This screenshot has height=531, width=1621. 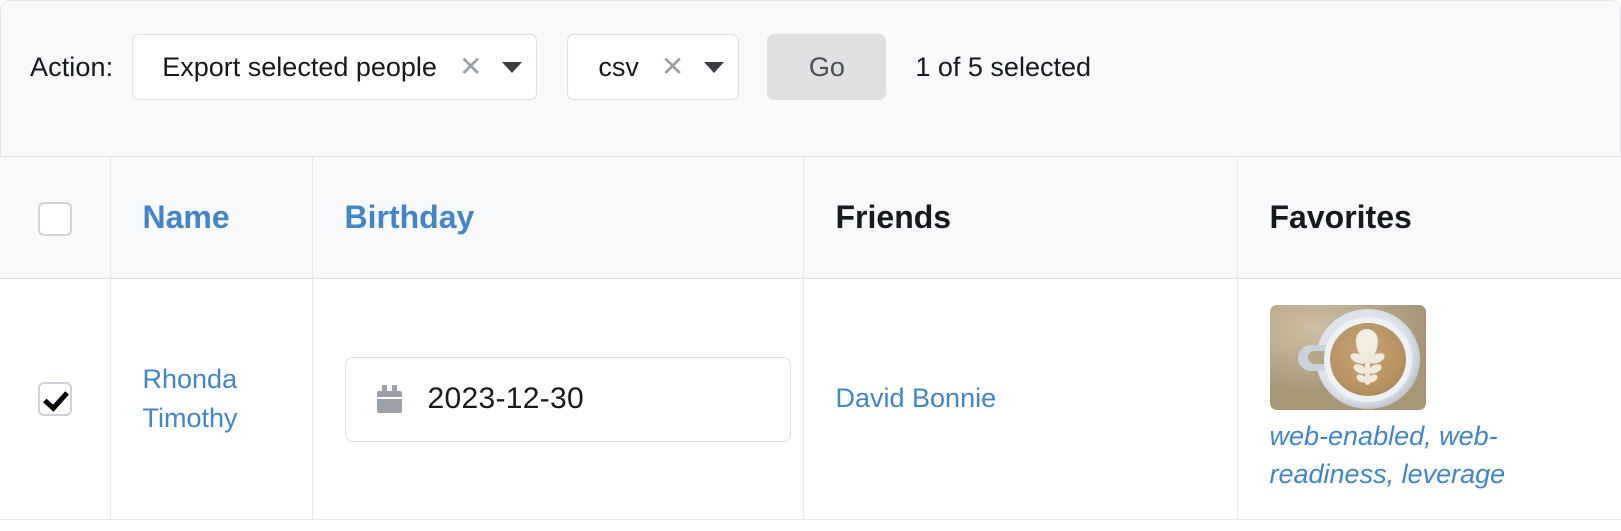 I want to click on person-name-link: Rhonda Timothy, so click(x=213, y=399).